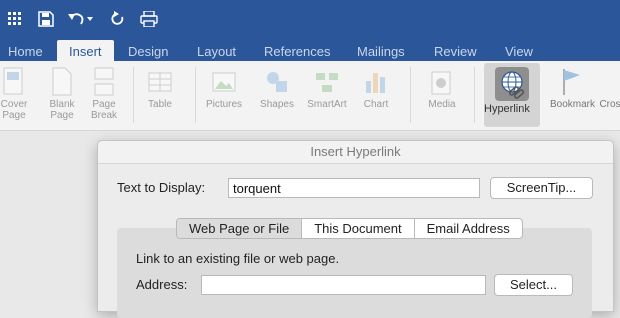  What do you see at coordinates (15, 19) in the screenshot?
I see `grid-icon` at bounding box center [15, 19].